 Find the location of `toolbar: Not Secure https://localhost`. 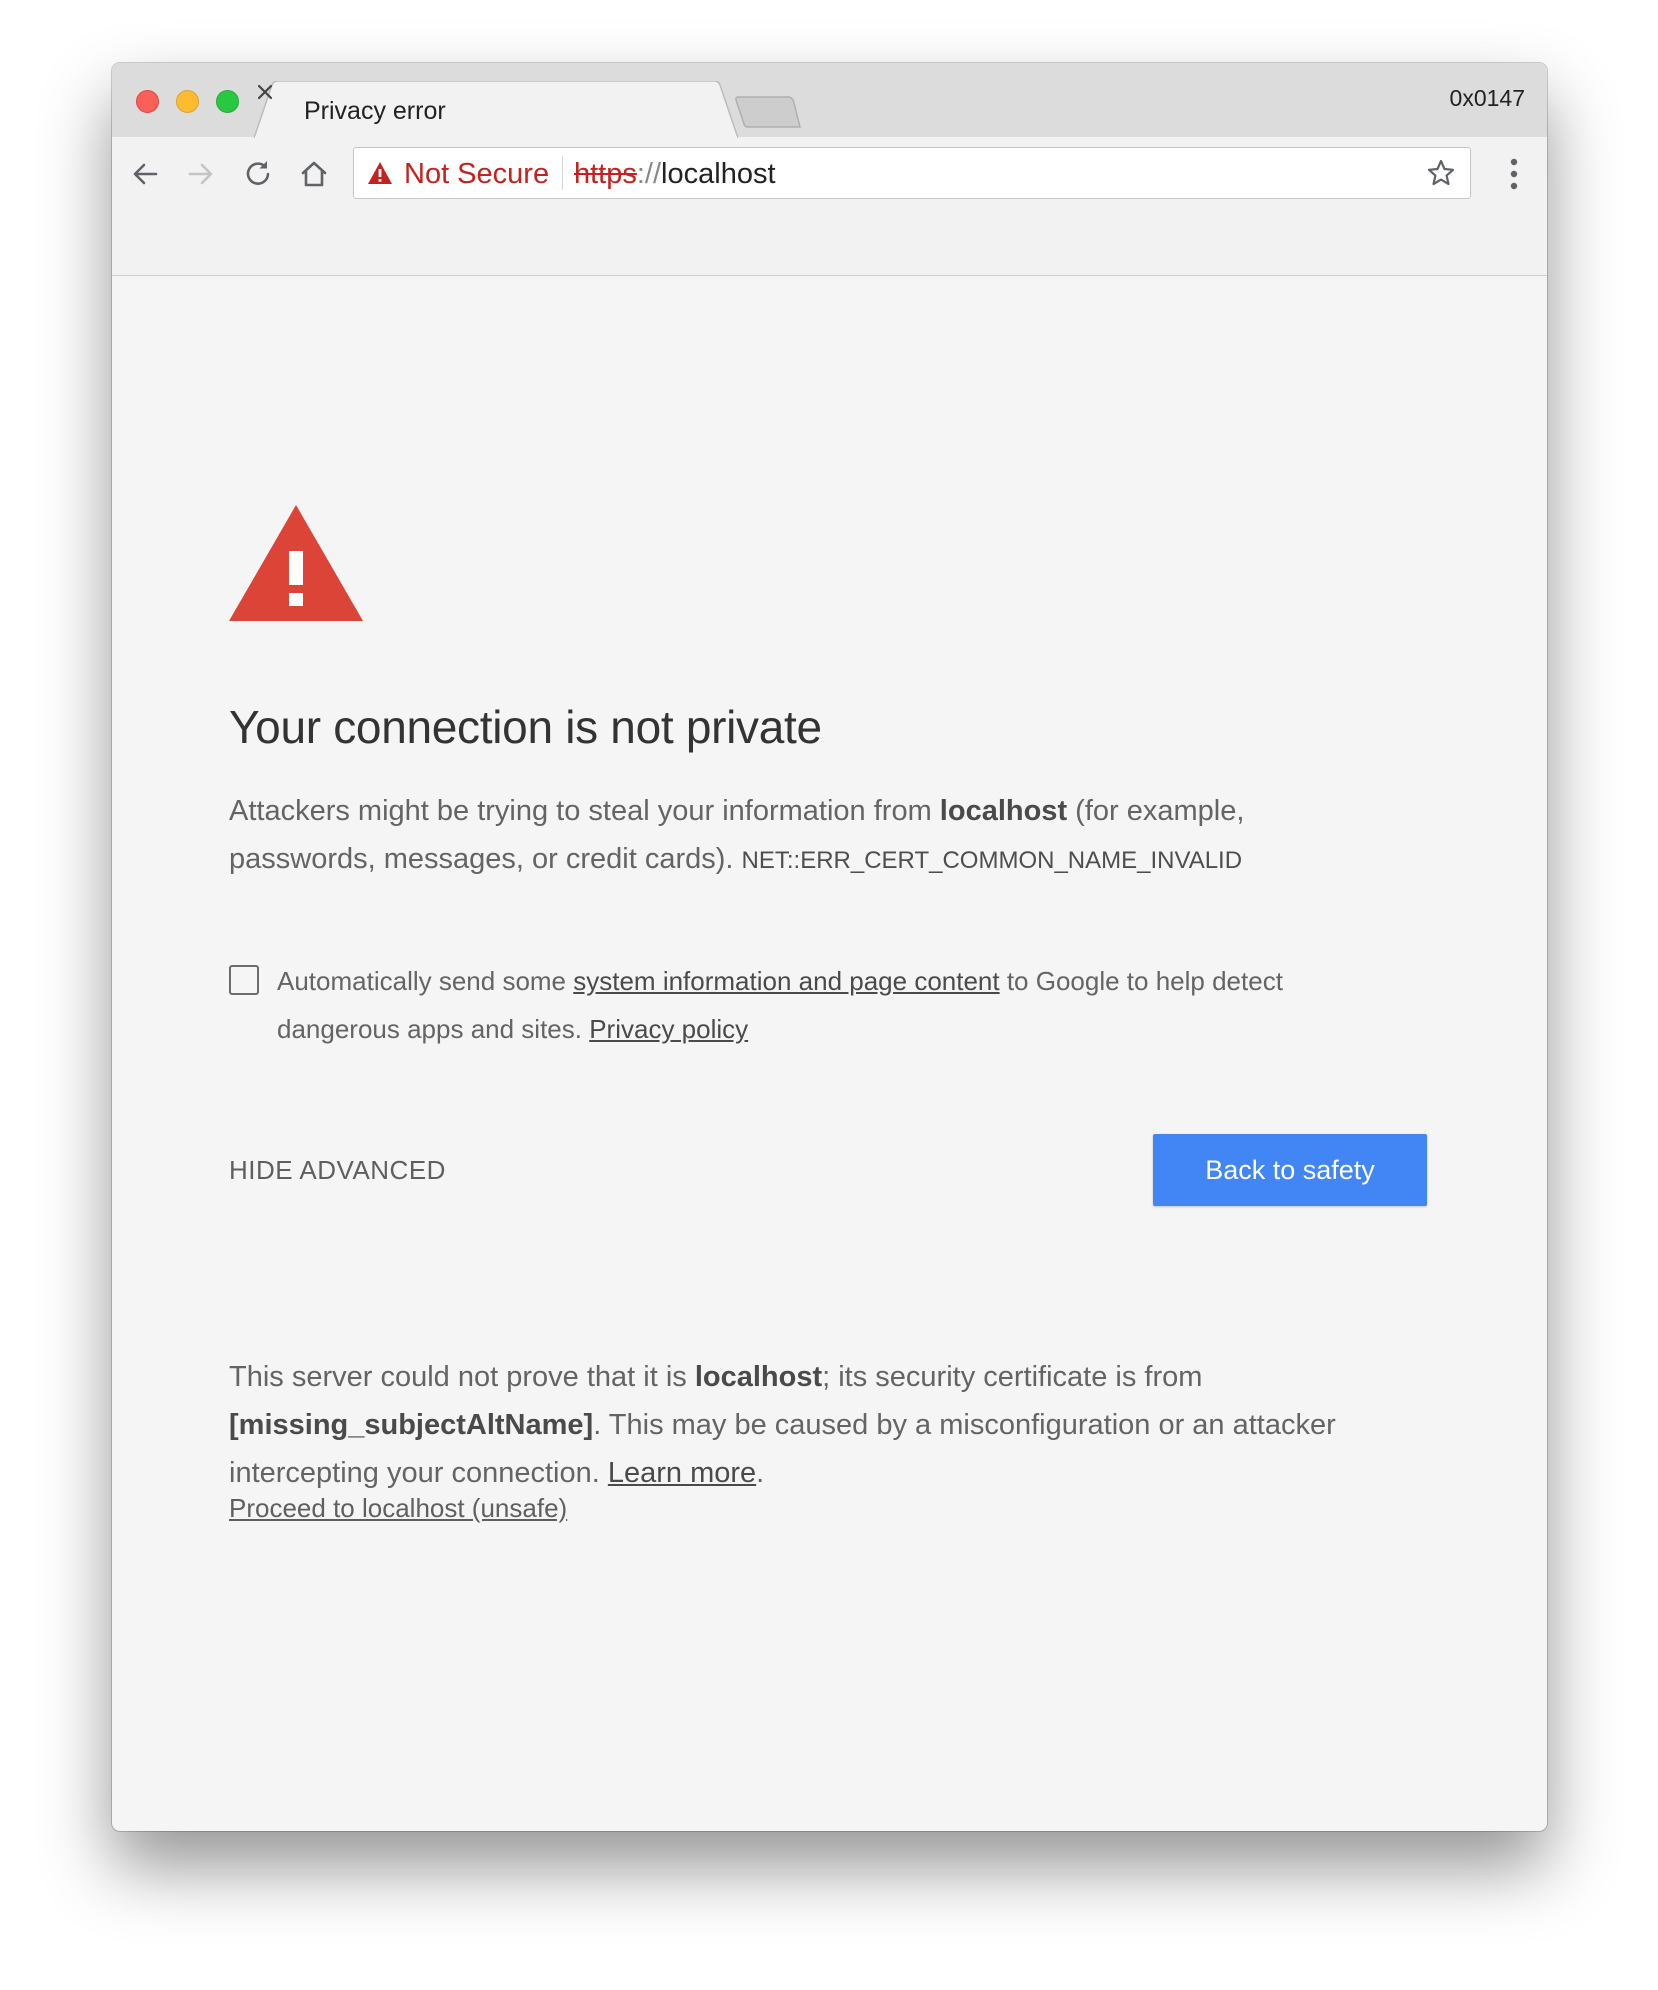

toolbar: Not Secure https://localhost is located at coordinates (829, 206).